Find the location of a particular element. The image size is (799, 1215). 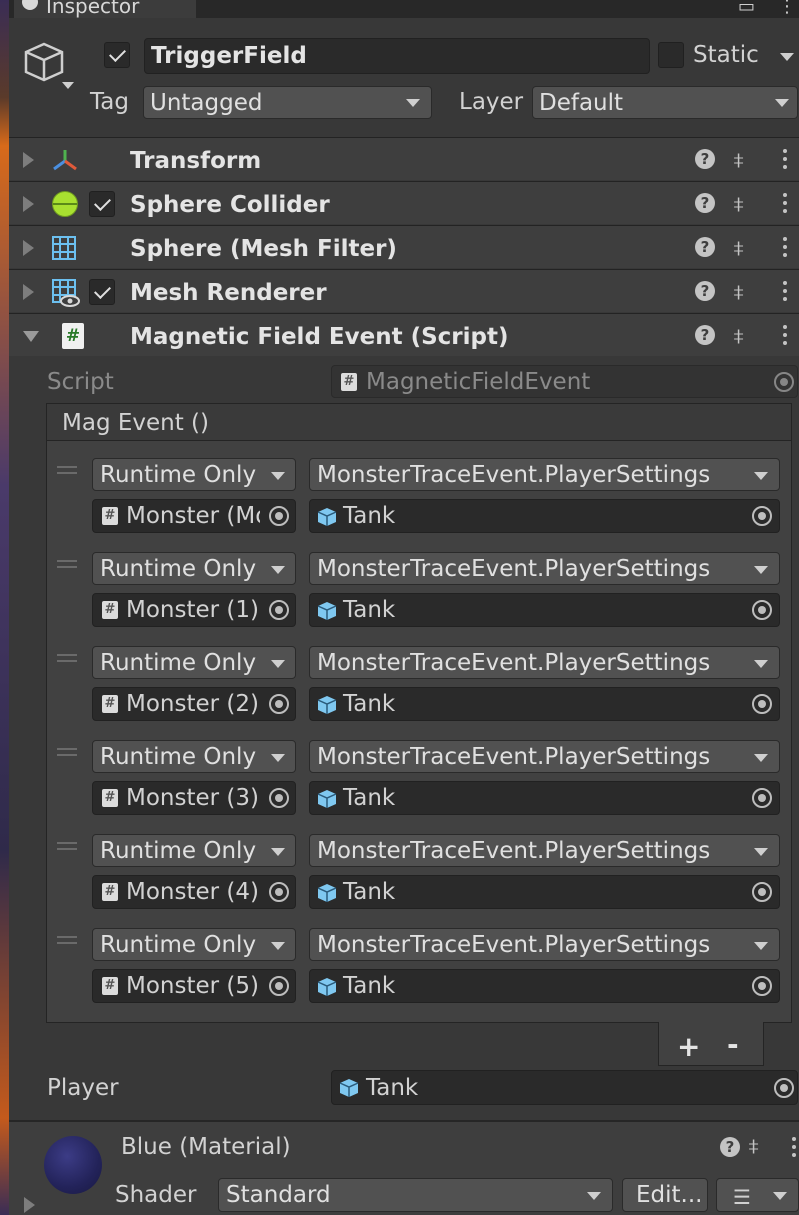

static-dropdown-icon is located at coordinates (787, 57).